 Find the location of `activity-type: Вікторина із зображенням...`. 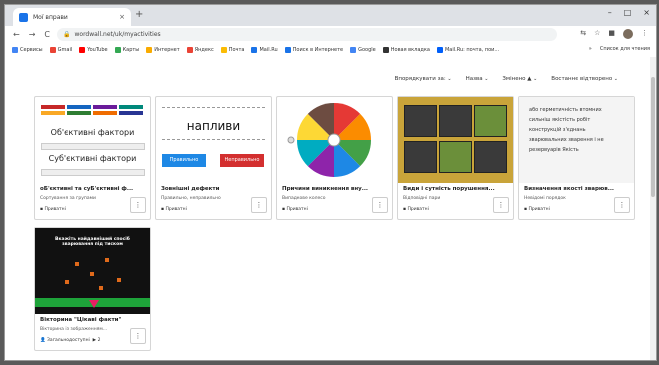

activity-type: Вікторина із зображенням... is located at coordinates (74, 329).